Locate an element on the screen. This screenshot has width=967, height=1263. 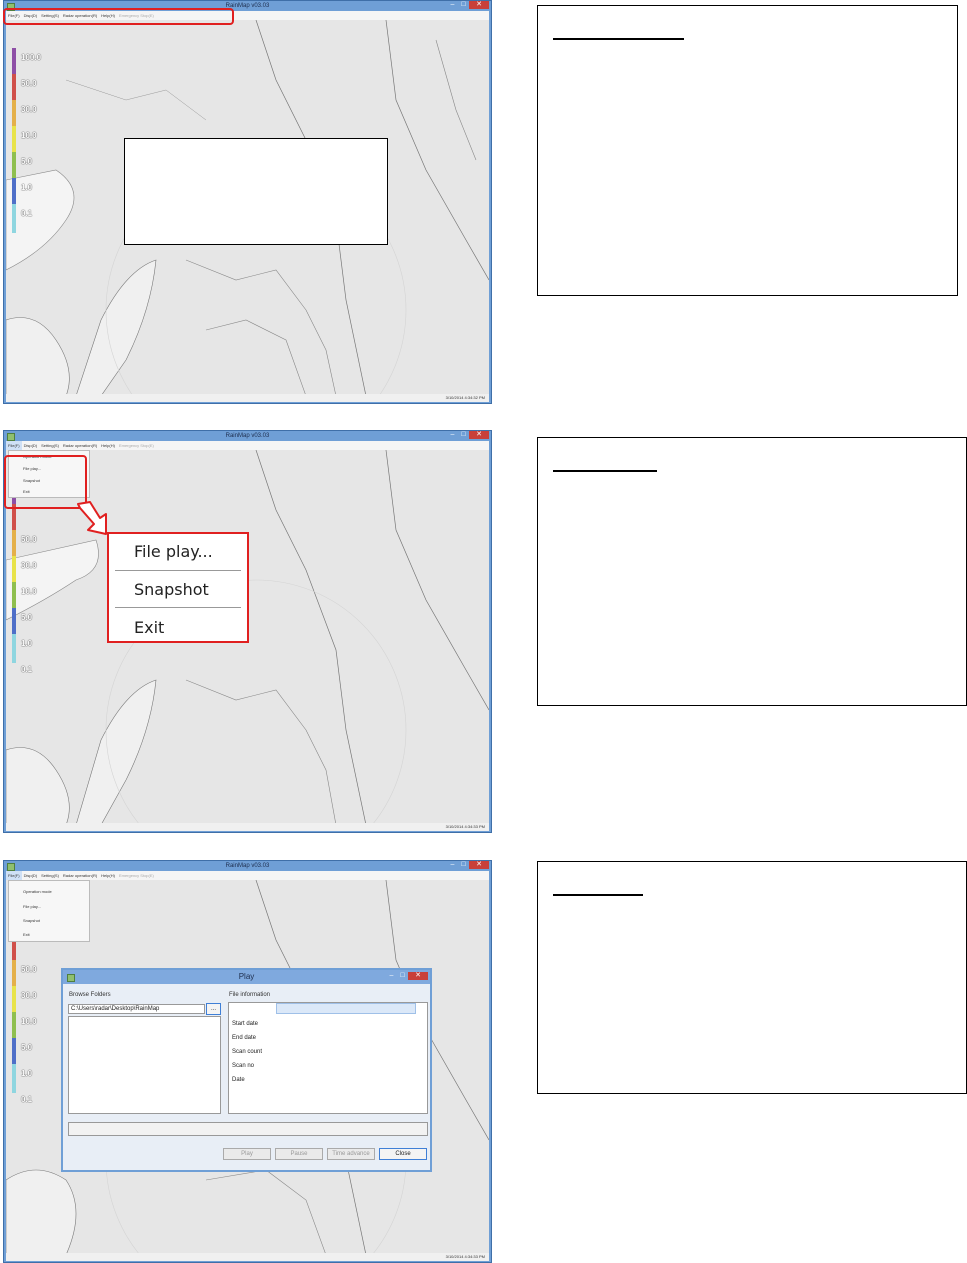
status-bar: 3/10/2014 4:34:32 PM is located at coordinates (247, 398).